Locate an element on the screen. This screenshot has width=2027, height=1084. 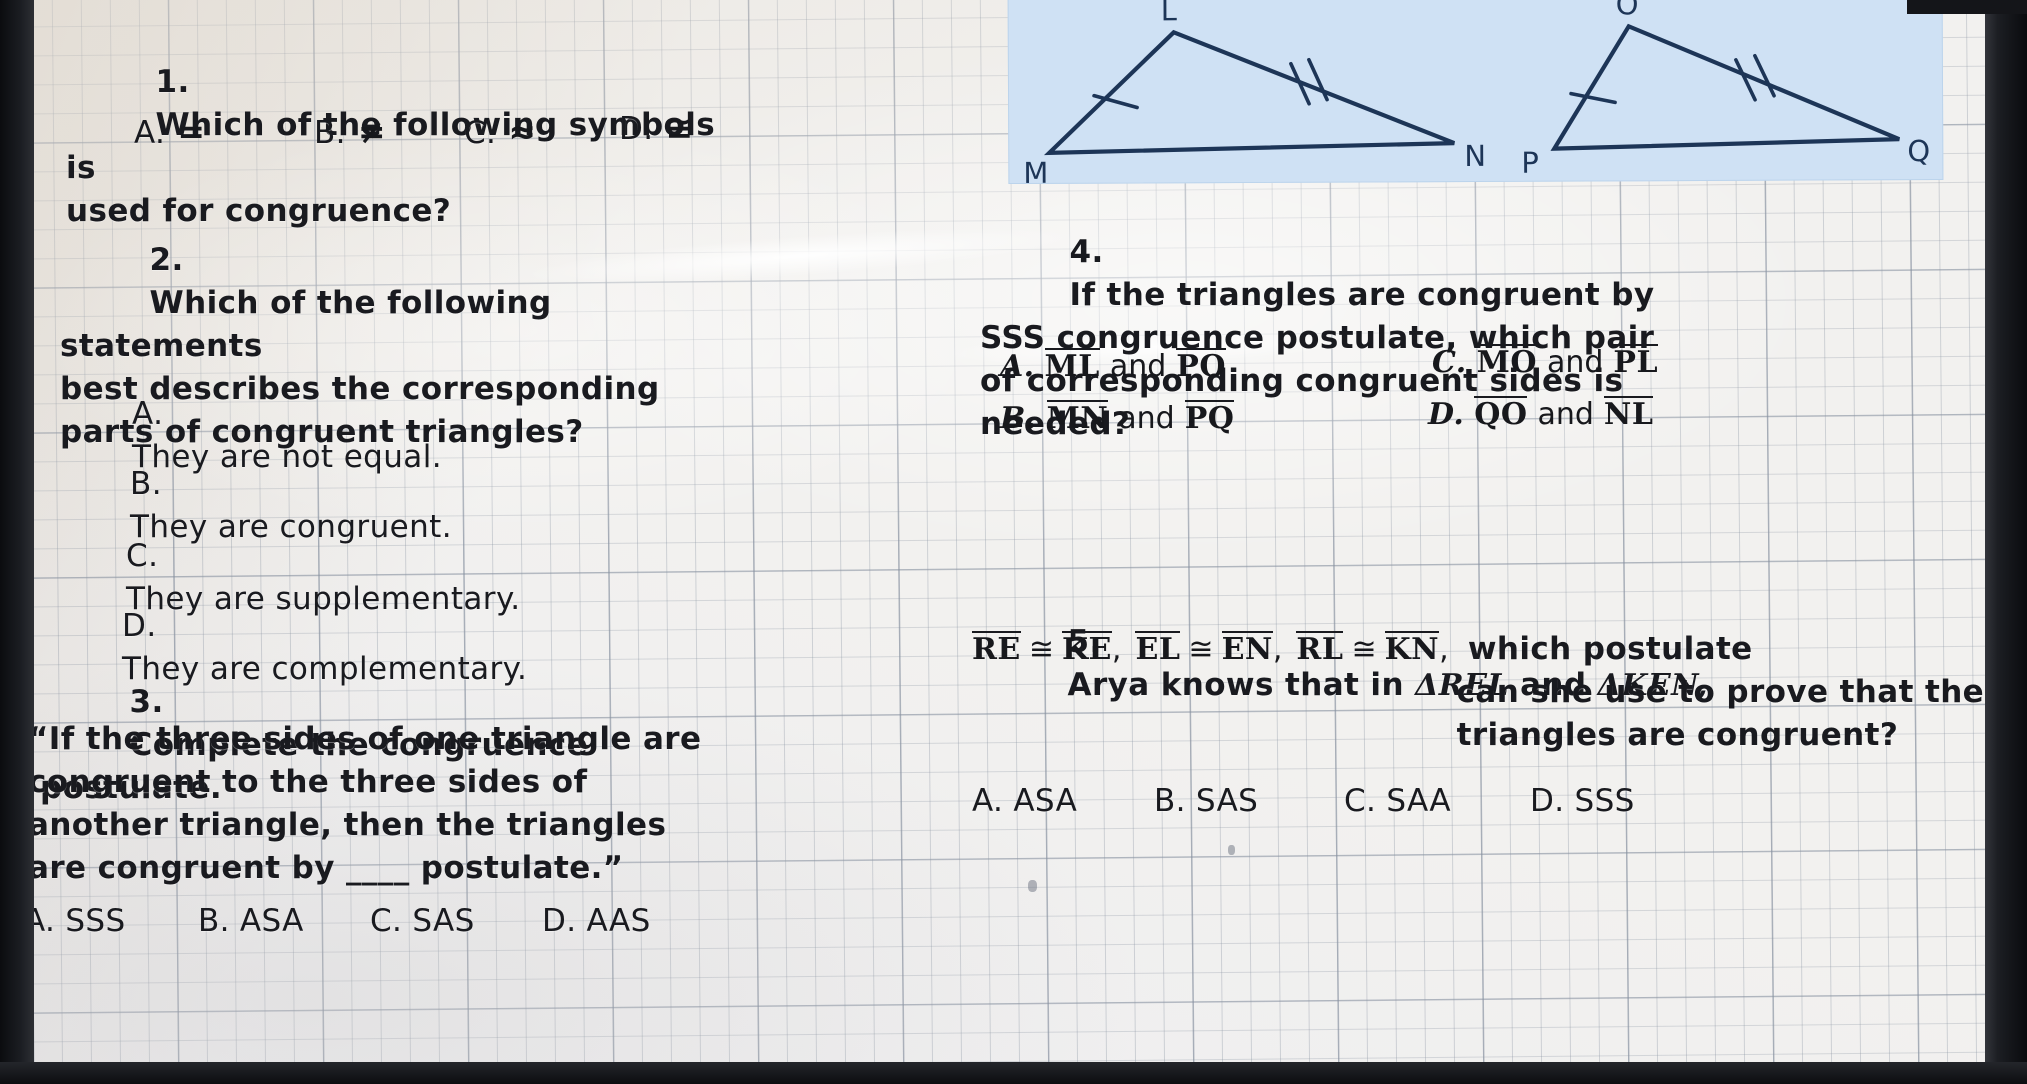
q5-option-c: C. SAA is located at coordinates (1397, 801).